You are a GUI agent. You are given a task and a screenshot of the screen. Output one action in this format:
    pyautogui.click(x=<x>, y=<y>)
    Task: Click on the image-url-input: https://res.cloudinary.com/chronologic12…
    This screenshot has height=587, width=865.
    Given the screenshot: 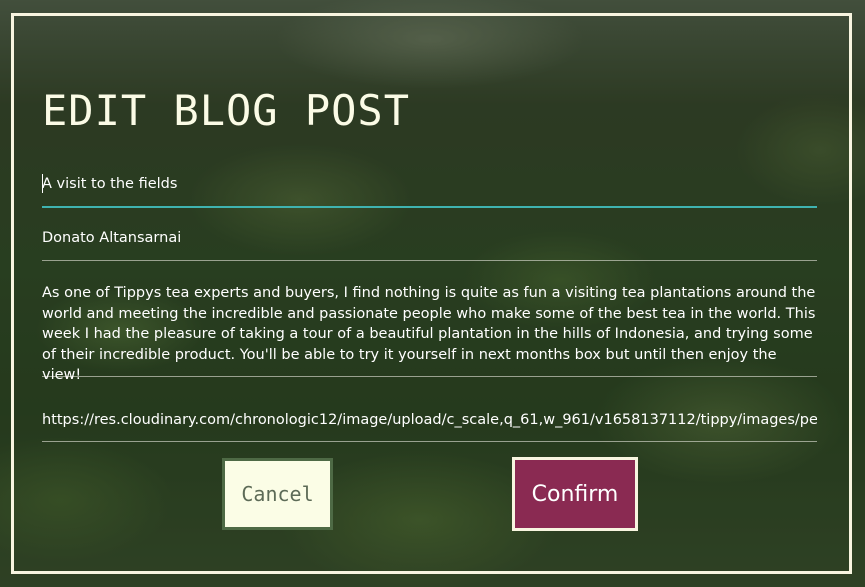 What is the action you would take?
    pyautogui.click(x=429, y=426)
    